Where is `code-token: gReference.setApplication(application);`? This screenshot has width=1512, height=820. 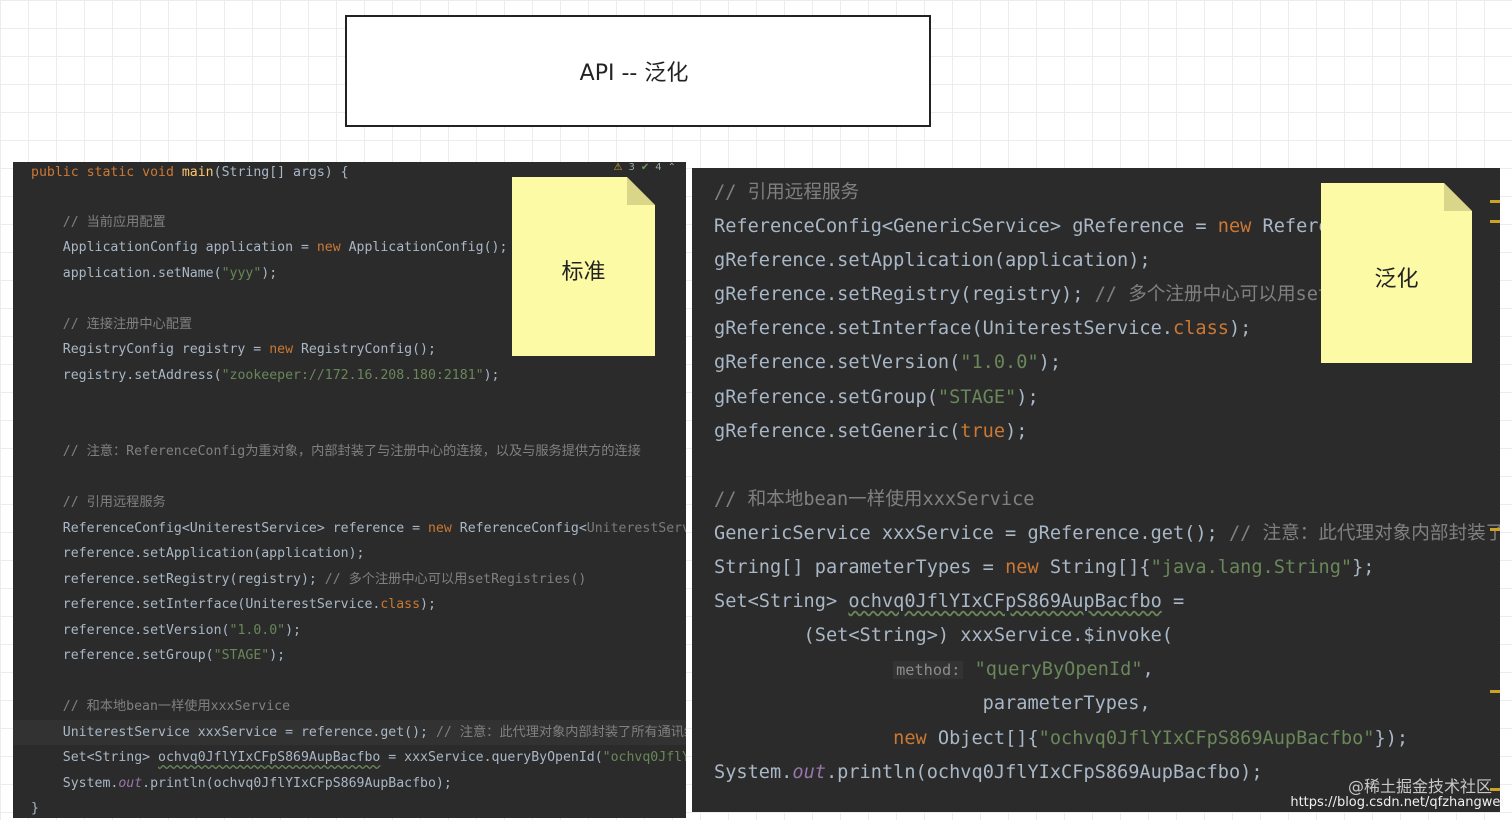
code-token: gReference.setApplication(application); is located at coordinates (932, 261).